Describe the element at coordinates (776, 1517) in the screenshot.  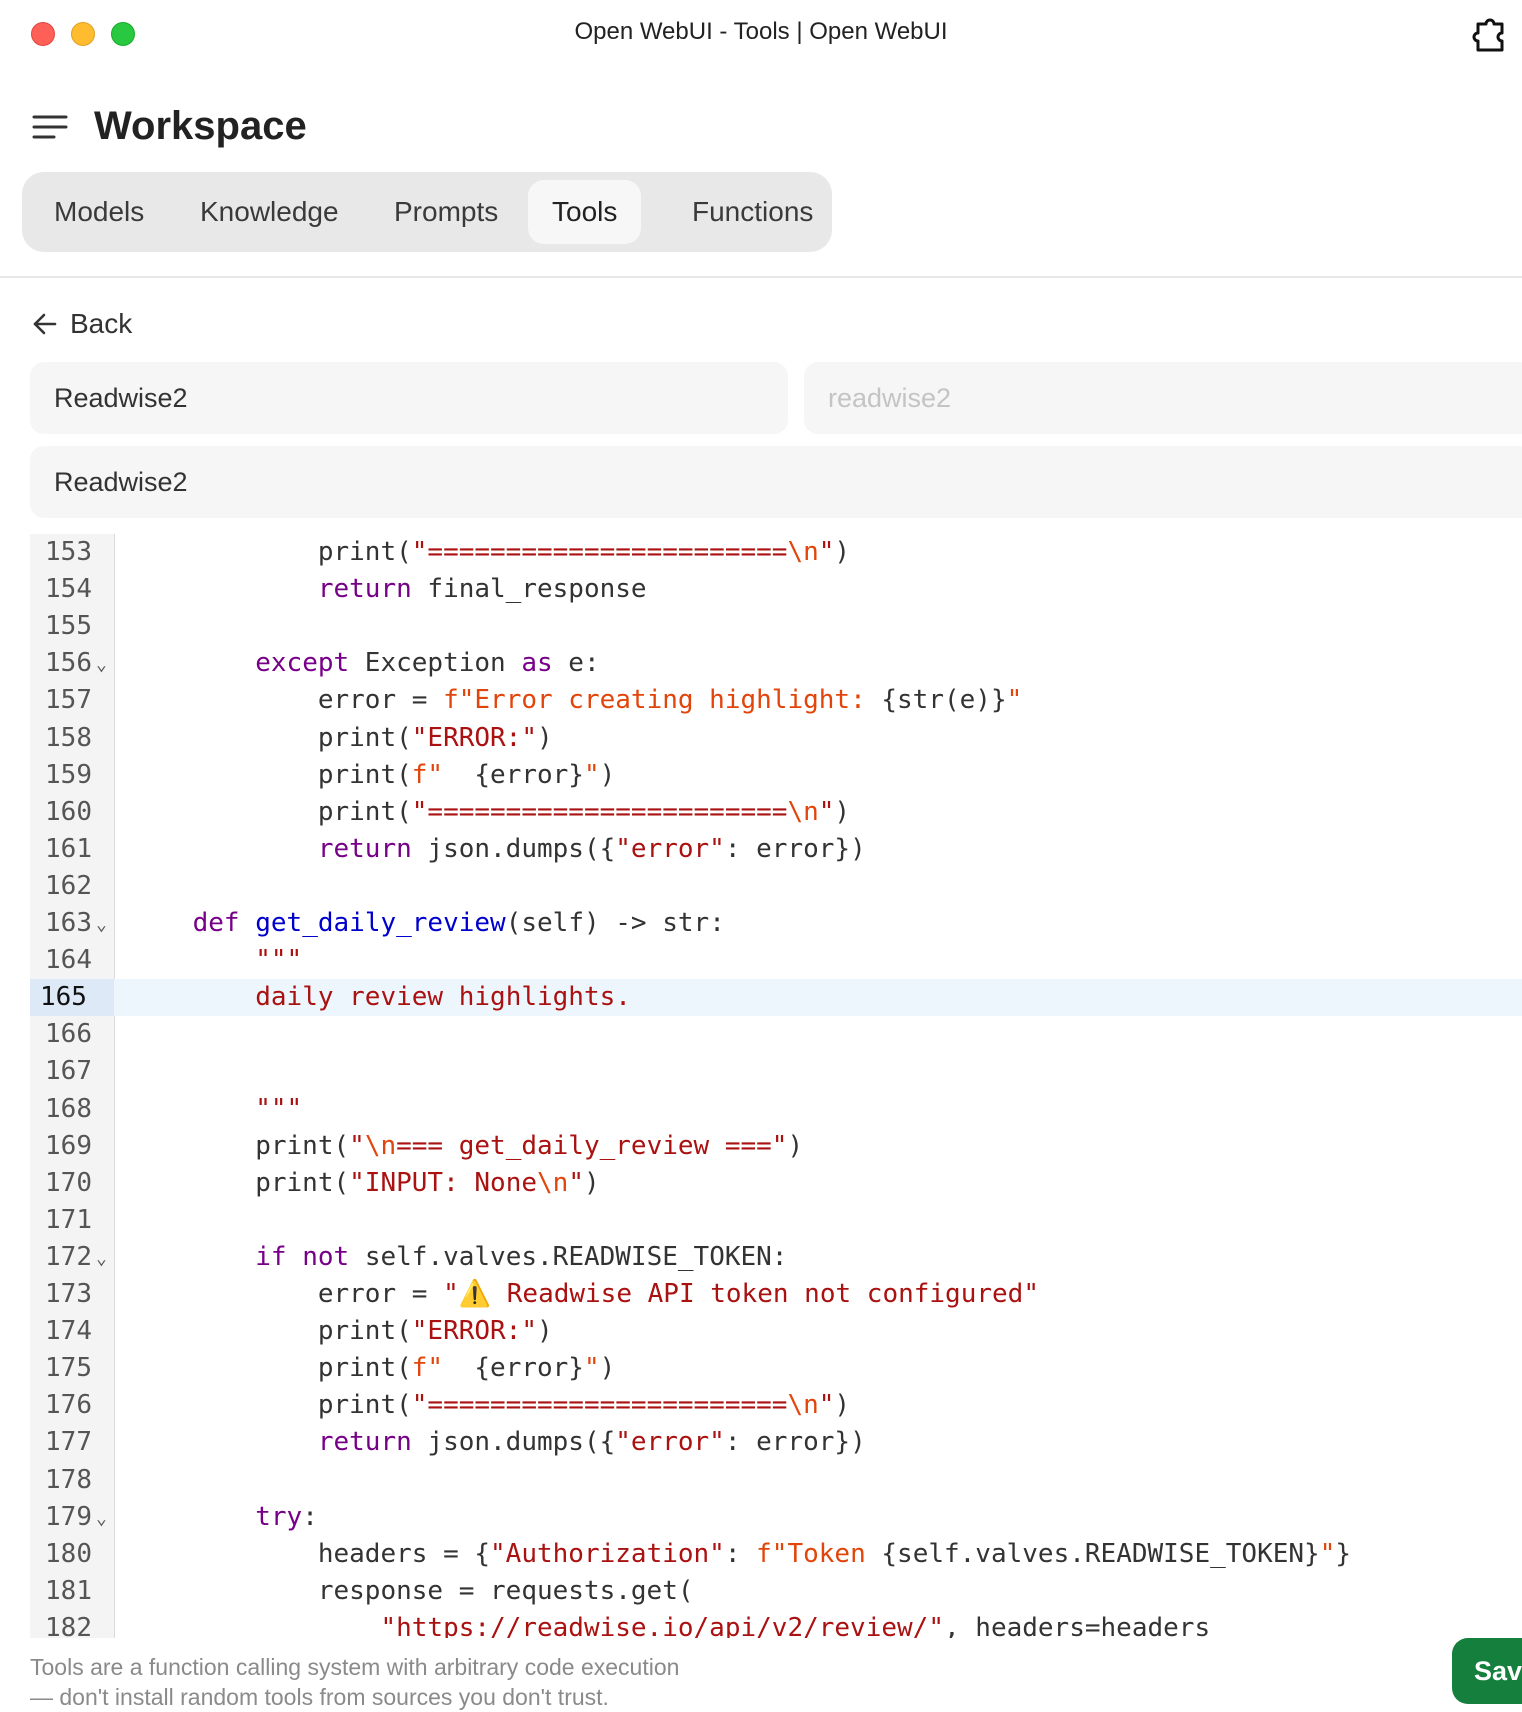
I see `code-line: 179 ⌄ try:` at that location.